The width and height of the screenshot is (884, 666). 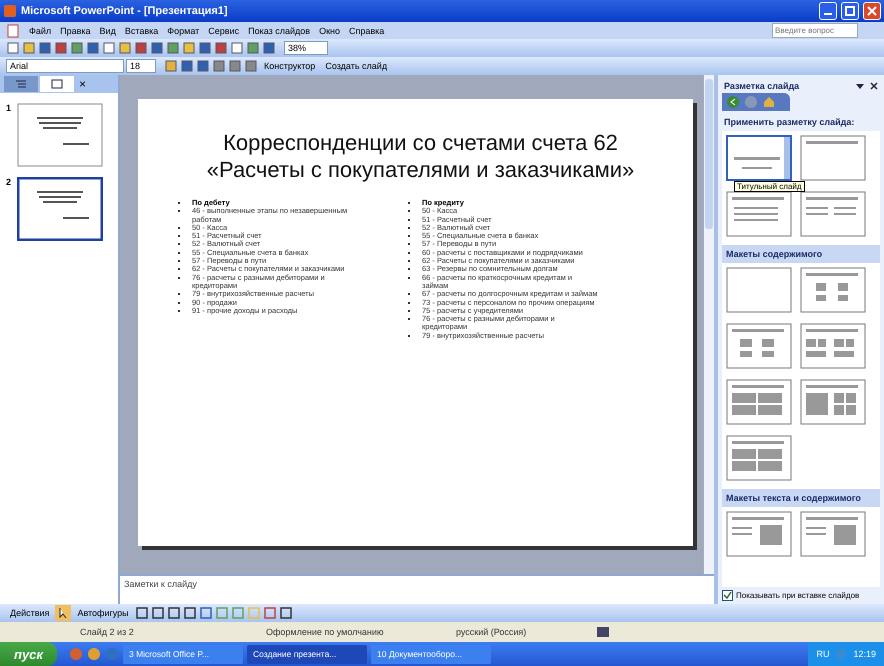 I want to click on menu-item: Формат, so click(x=183, y=31).